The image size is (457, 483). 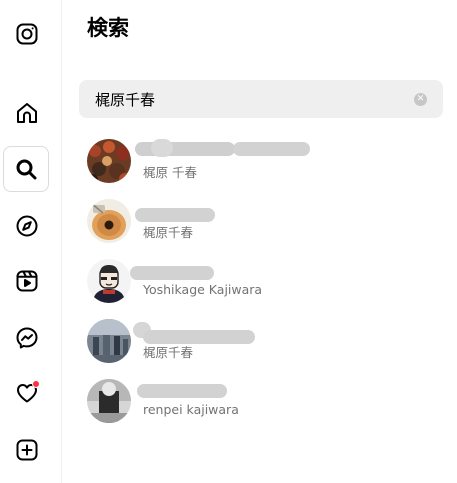 What do you see at coordinates (27, 34) in the screenshot?
I see `instagram-logo-icon` at bounding box center [27, 34].